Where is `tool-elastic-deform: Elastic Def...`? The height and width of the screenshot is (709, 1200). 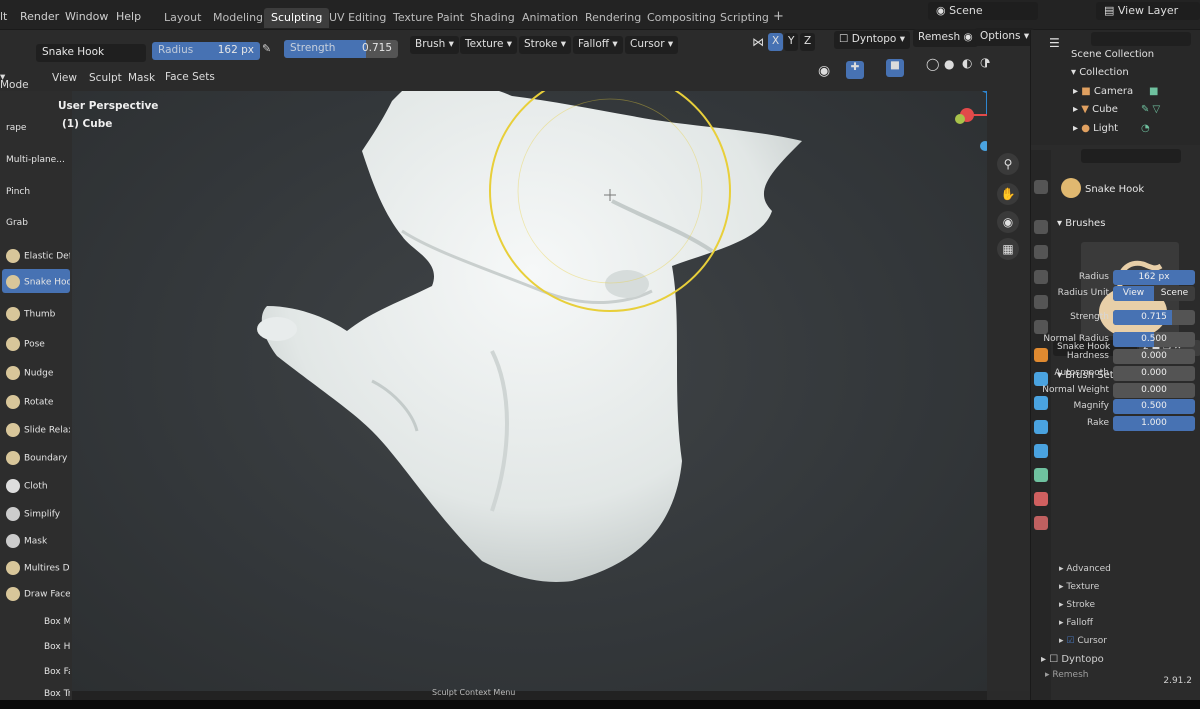 tool-elastic-deform: Elastic Def... is located at coordinates (36, 255).